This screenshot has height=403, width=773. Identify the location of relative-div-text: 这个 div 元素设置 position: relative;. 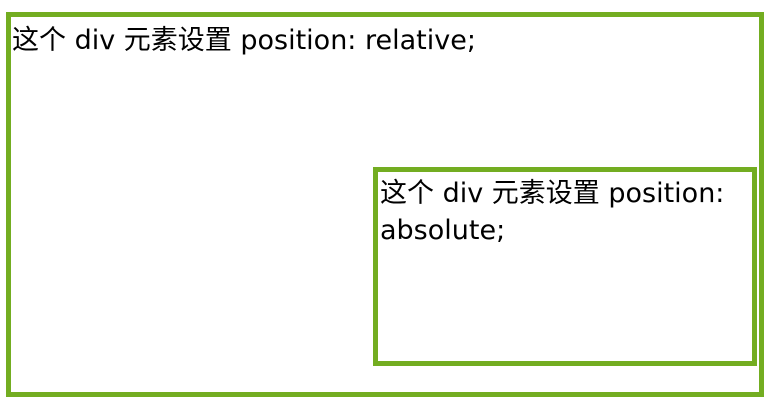
(244, 40).